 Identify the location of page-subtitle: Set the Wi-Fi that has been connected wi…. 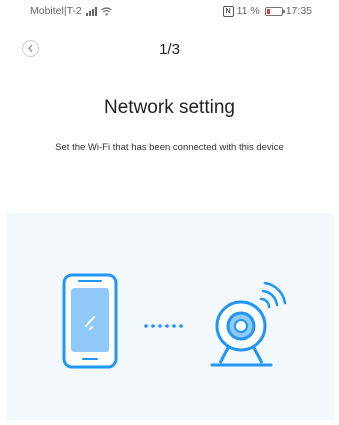
(169, 147).